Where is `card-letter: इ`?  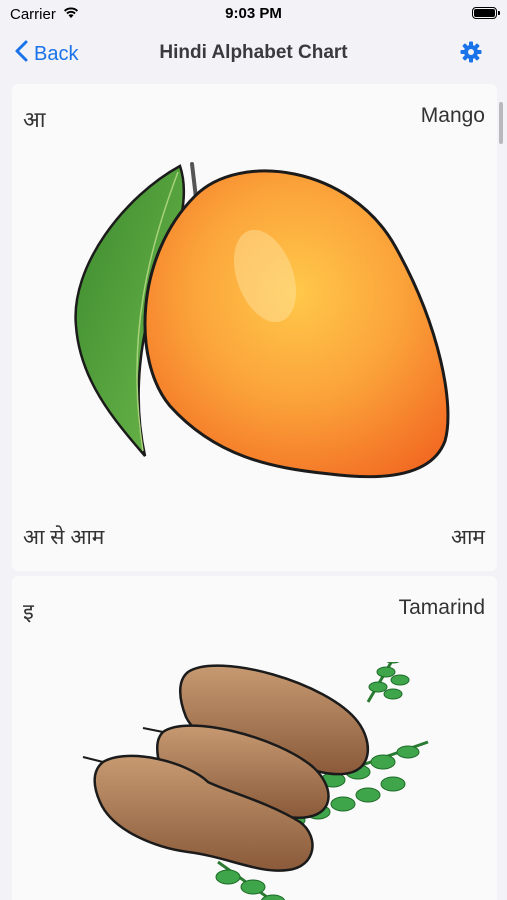 card-letter: इ is located at coordinates (28, 611).